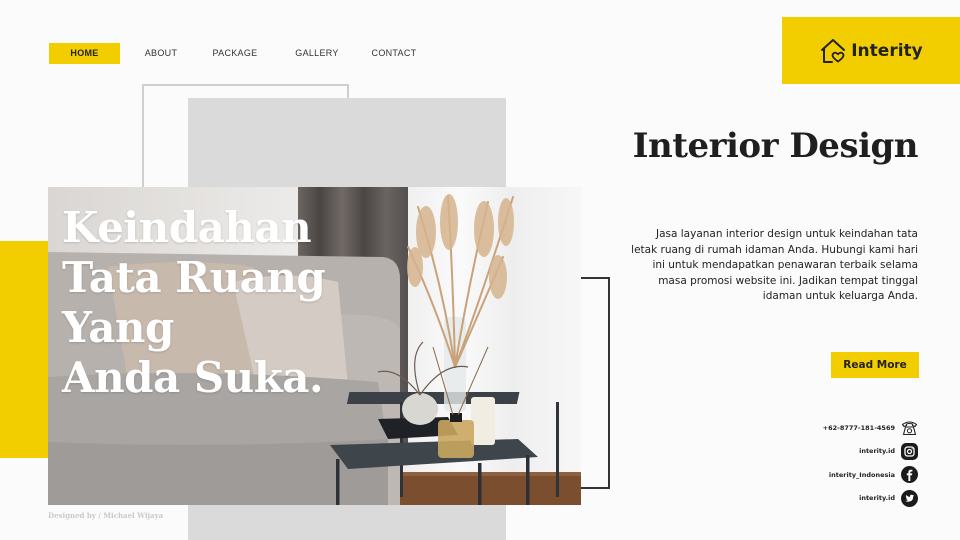 The height and width of the screenshot is (540, 960). I want to click on nav-contact: CONTACT, so click(394, 53).